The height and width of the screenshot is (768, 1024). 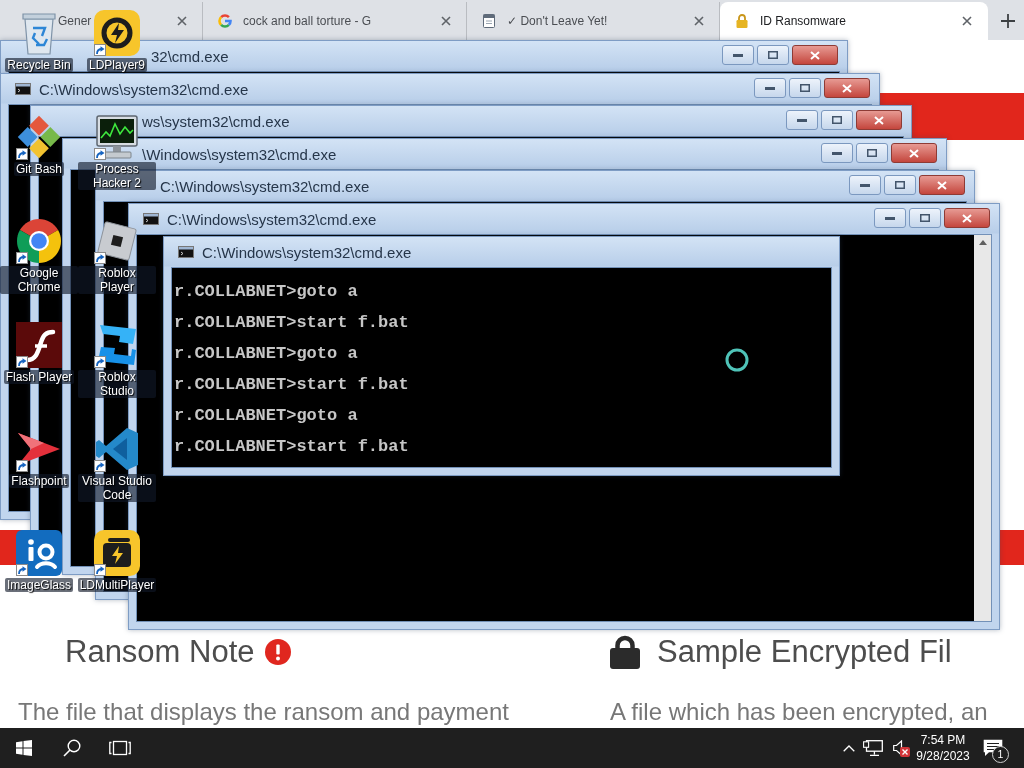 What do you see at coordinates (39, 33) in the screenshot?
I see `recycle-bin-icon` at bounding box center [39, 33].